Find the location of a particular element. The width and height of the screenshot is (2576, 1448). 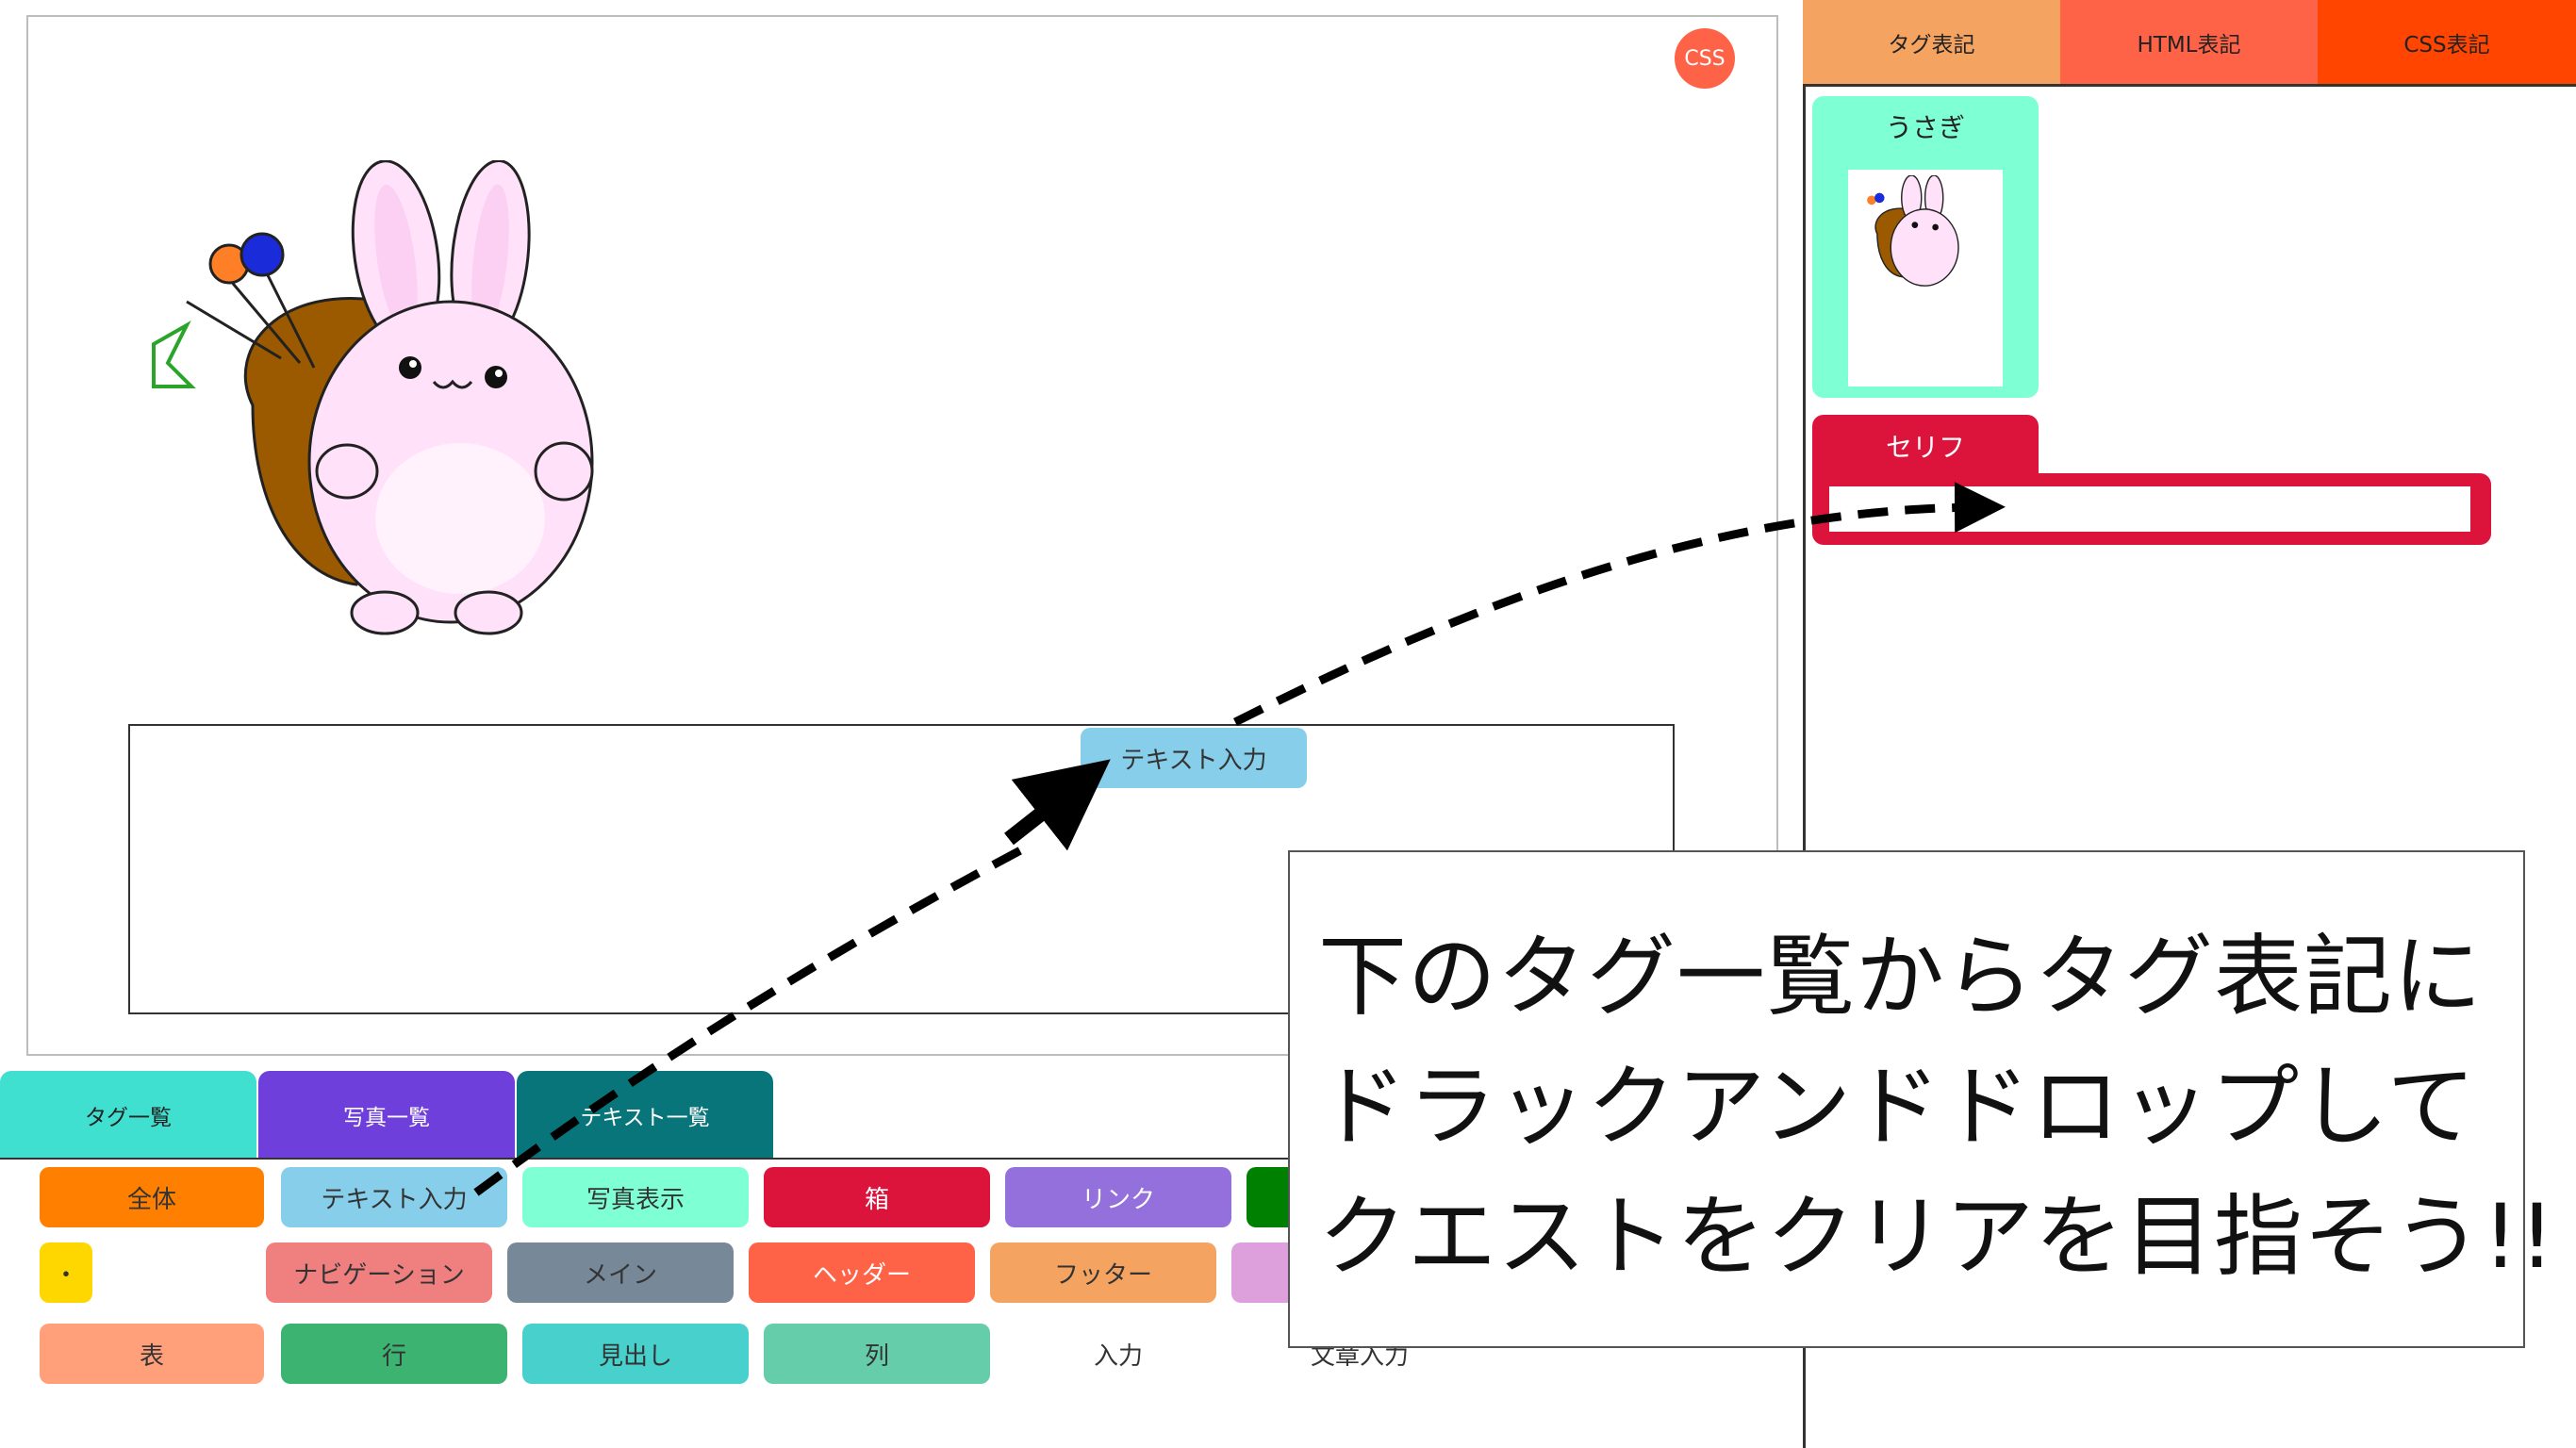

tag-main: メイン is located at coordinates (620, 1272).